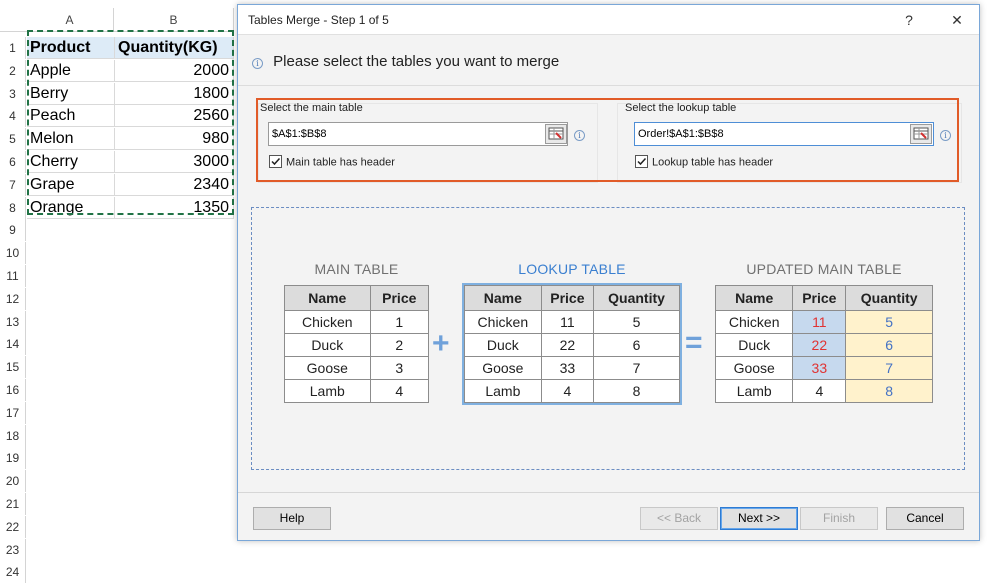 The image size is (987, 583). I want to click on cell-quantity: 1800, so click(174, 93).